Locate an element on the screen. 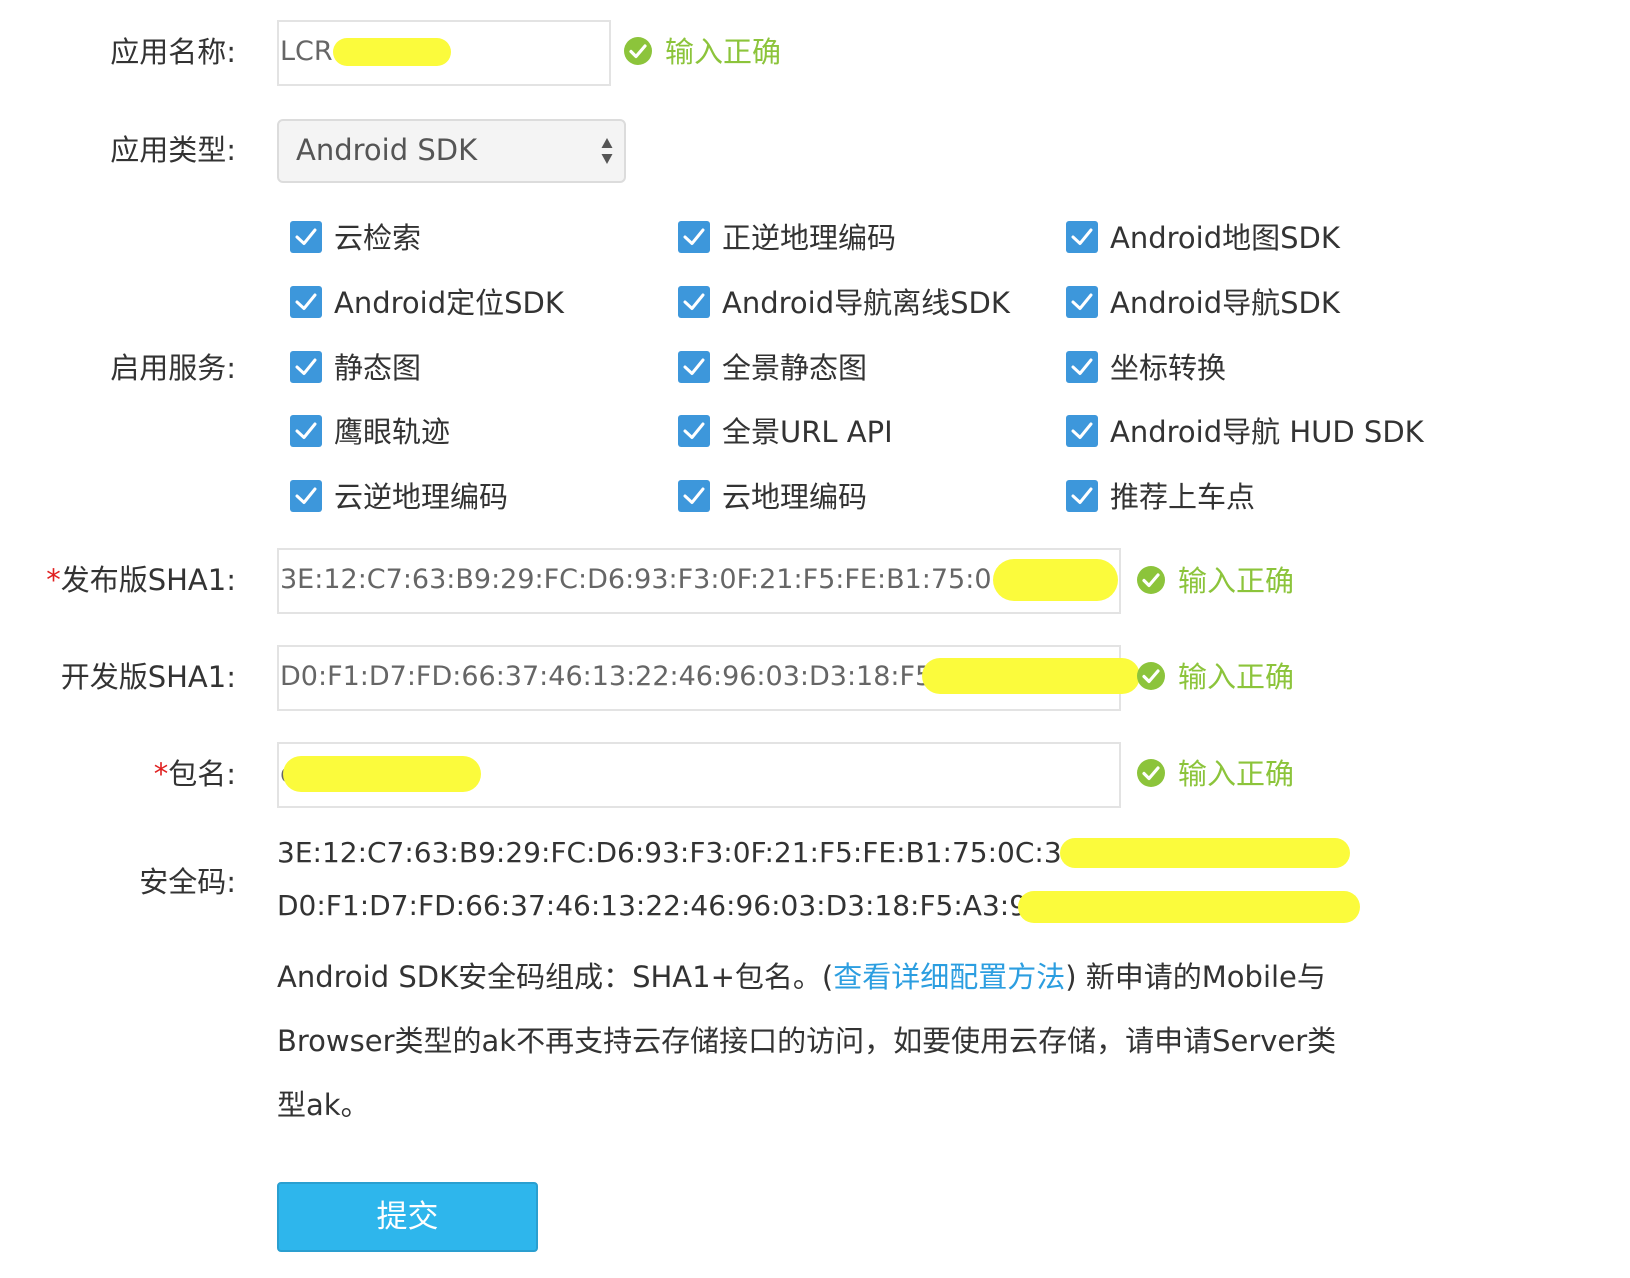 The image size is (1630, 1278). service-checkbox: 云地理编码 is located at coordinates (772, 497).